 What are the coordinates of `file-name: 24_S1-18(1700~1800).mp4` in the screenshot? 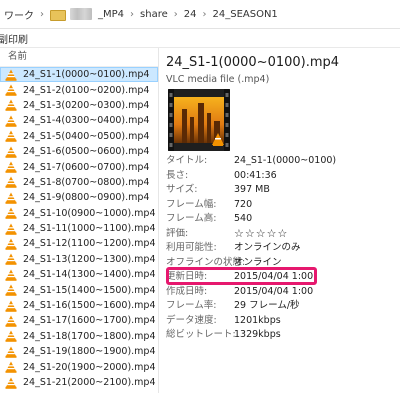 It's located at (89, 336).